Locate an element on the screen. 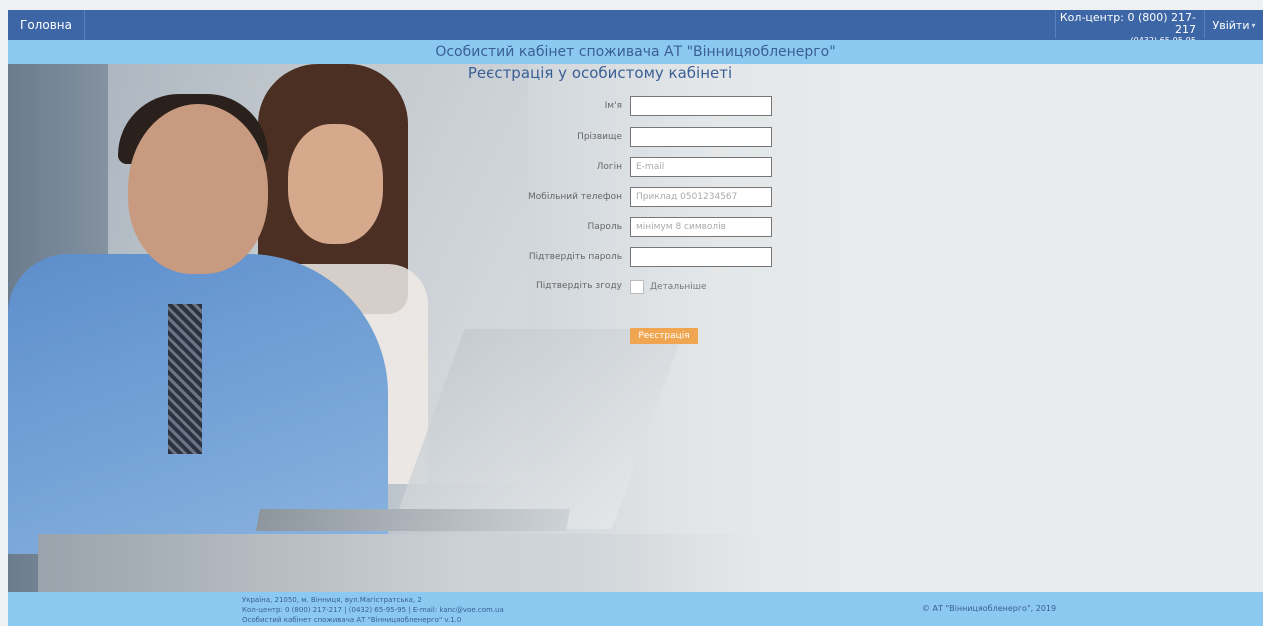 This screenshot has height=626, width=1263. field-row-login: Логін is located at coordinates (640, 168).